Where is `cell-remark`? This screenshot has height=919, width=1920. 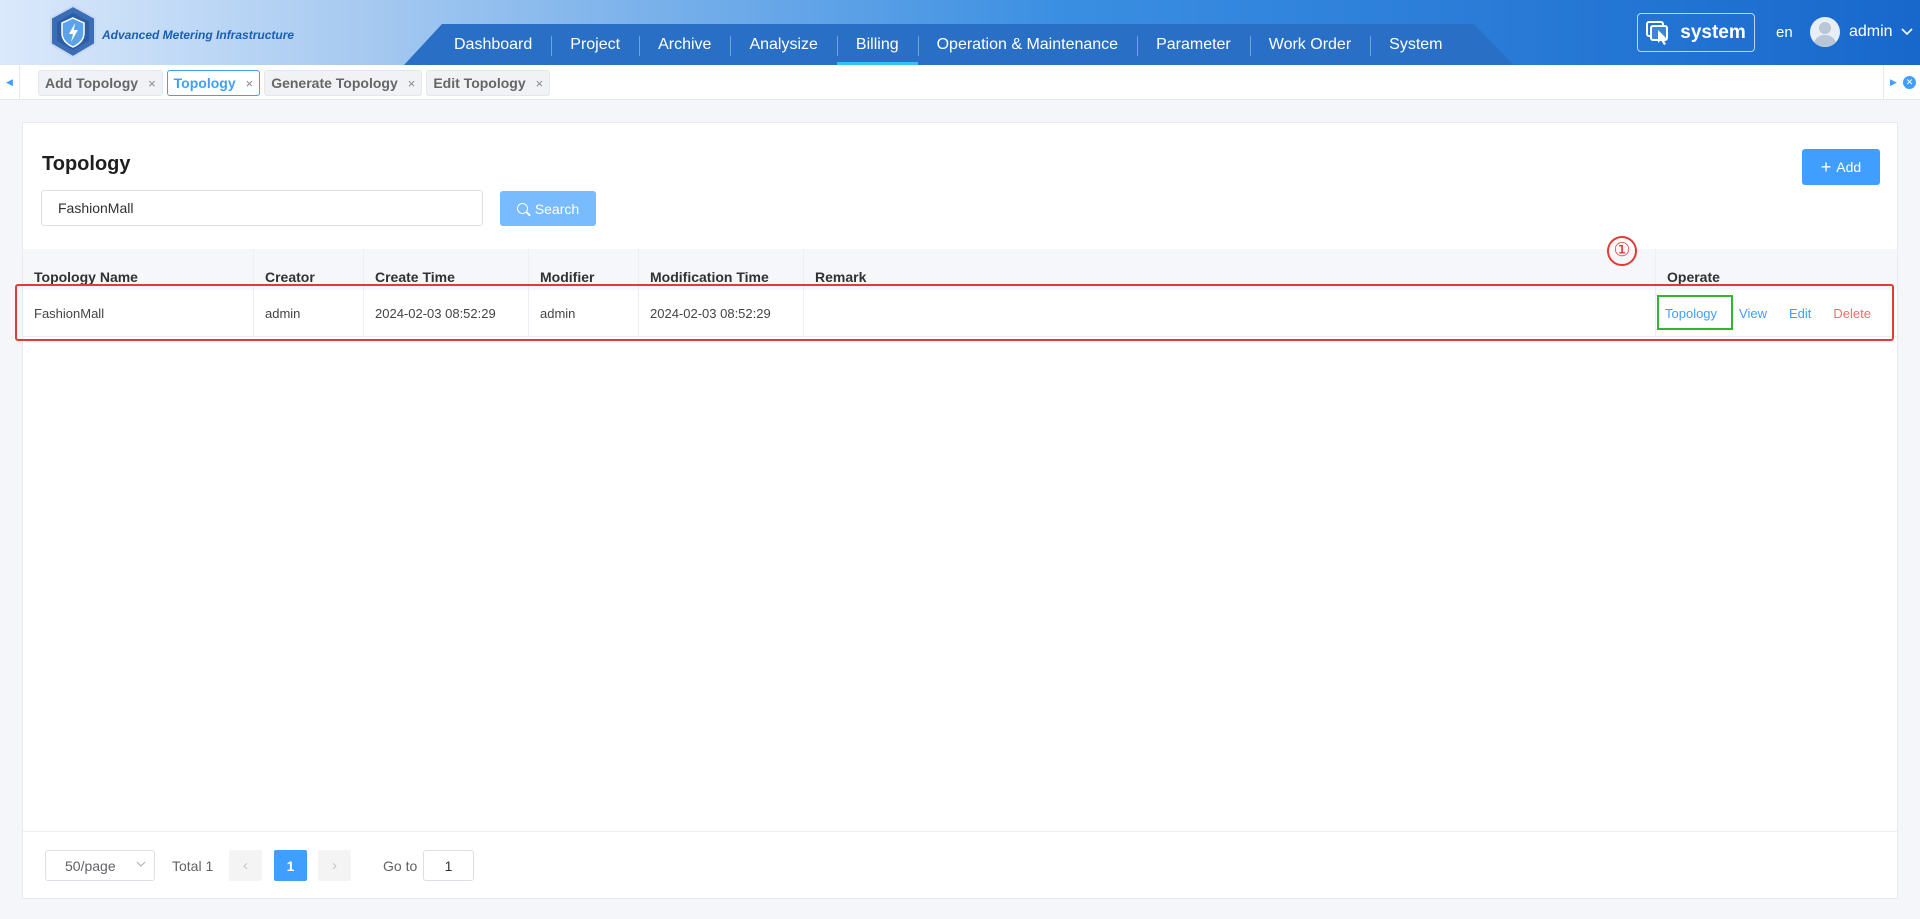
cell-remark is located at coordinates (1230, 313).